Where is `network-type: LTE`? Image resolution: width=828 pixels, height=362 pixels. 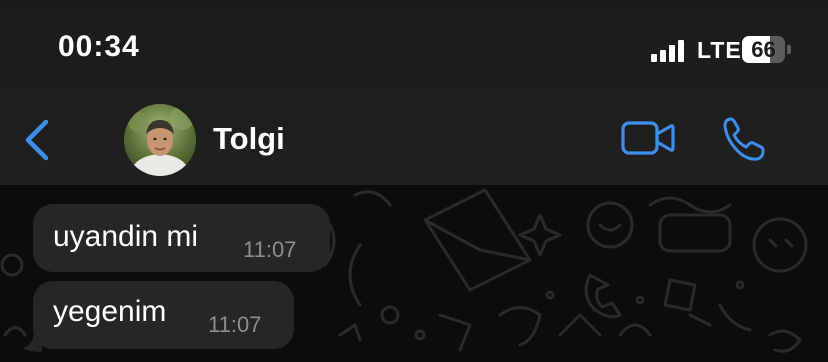 network-type: LTE is located at coordinates (719, 50).